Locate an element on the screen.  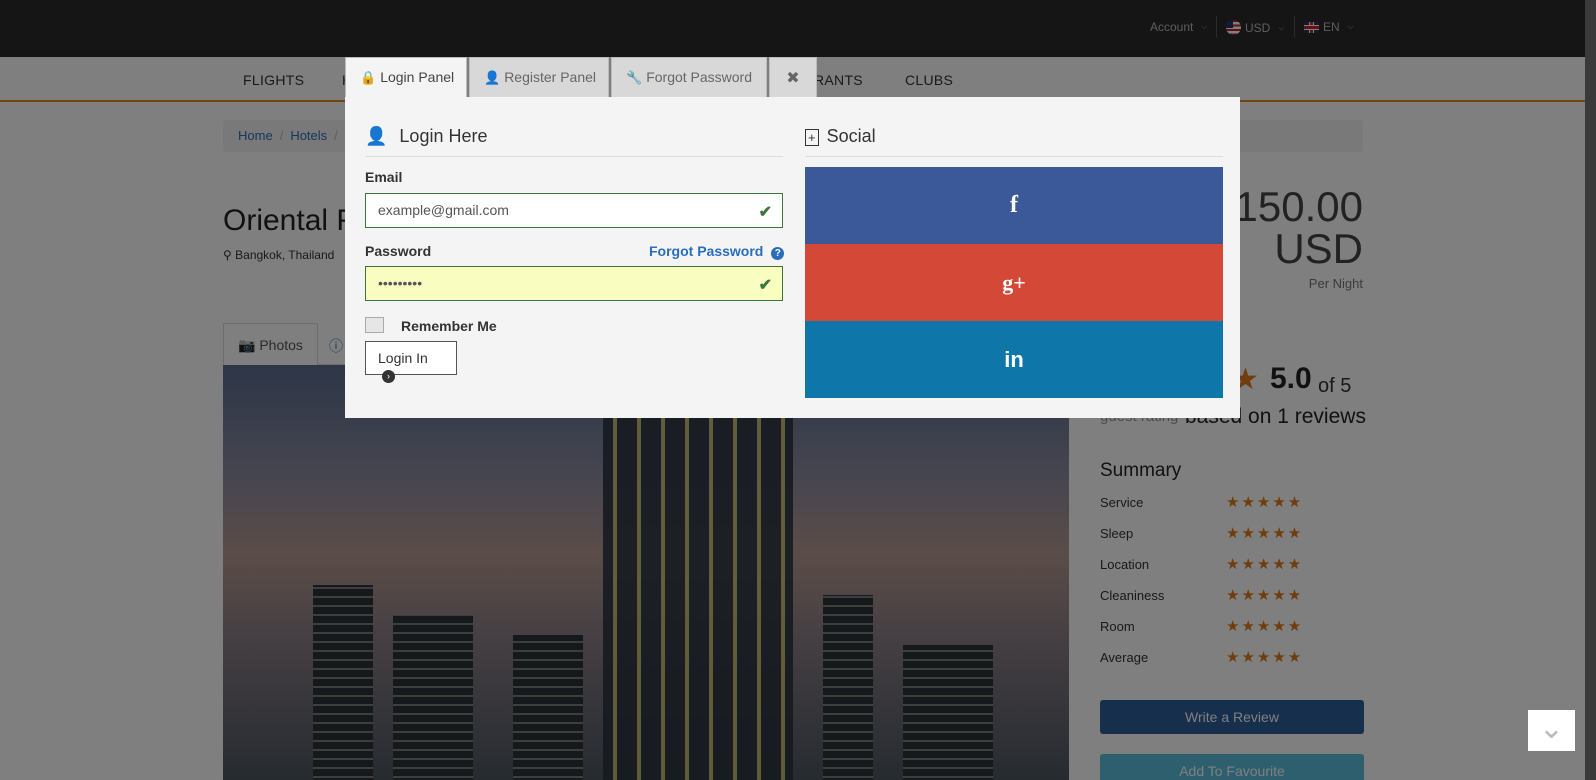
social-heading: + Social is located at coordinates (840, 136).